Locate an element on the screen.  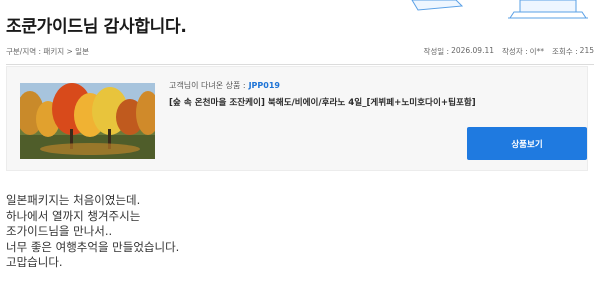
review-line: 고맙습니다. is located at coordinates (34, 262).